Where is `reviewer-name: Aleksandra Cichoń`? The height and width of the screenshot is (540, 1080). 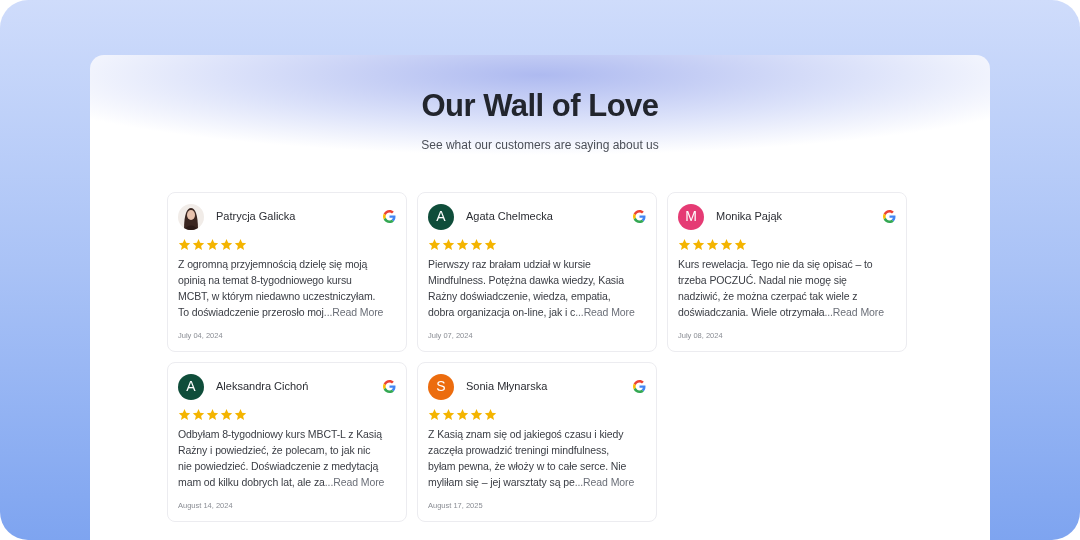 reviewer-name: Aleksandra Cichoń is located at coordinates (263, 387).